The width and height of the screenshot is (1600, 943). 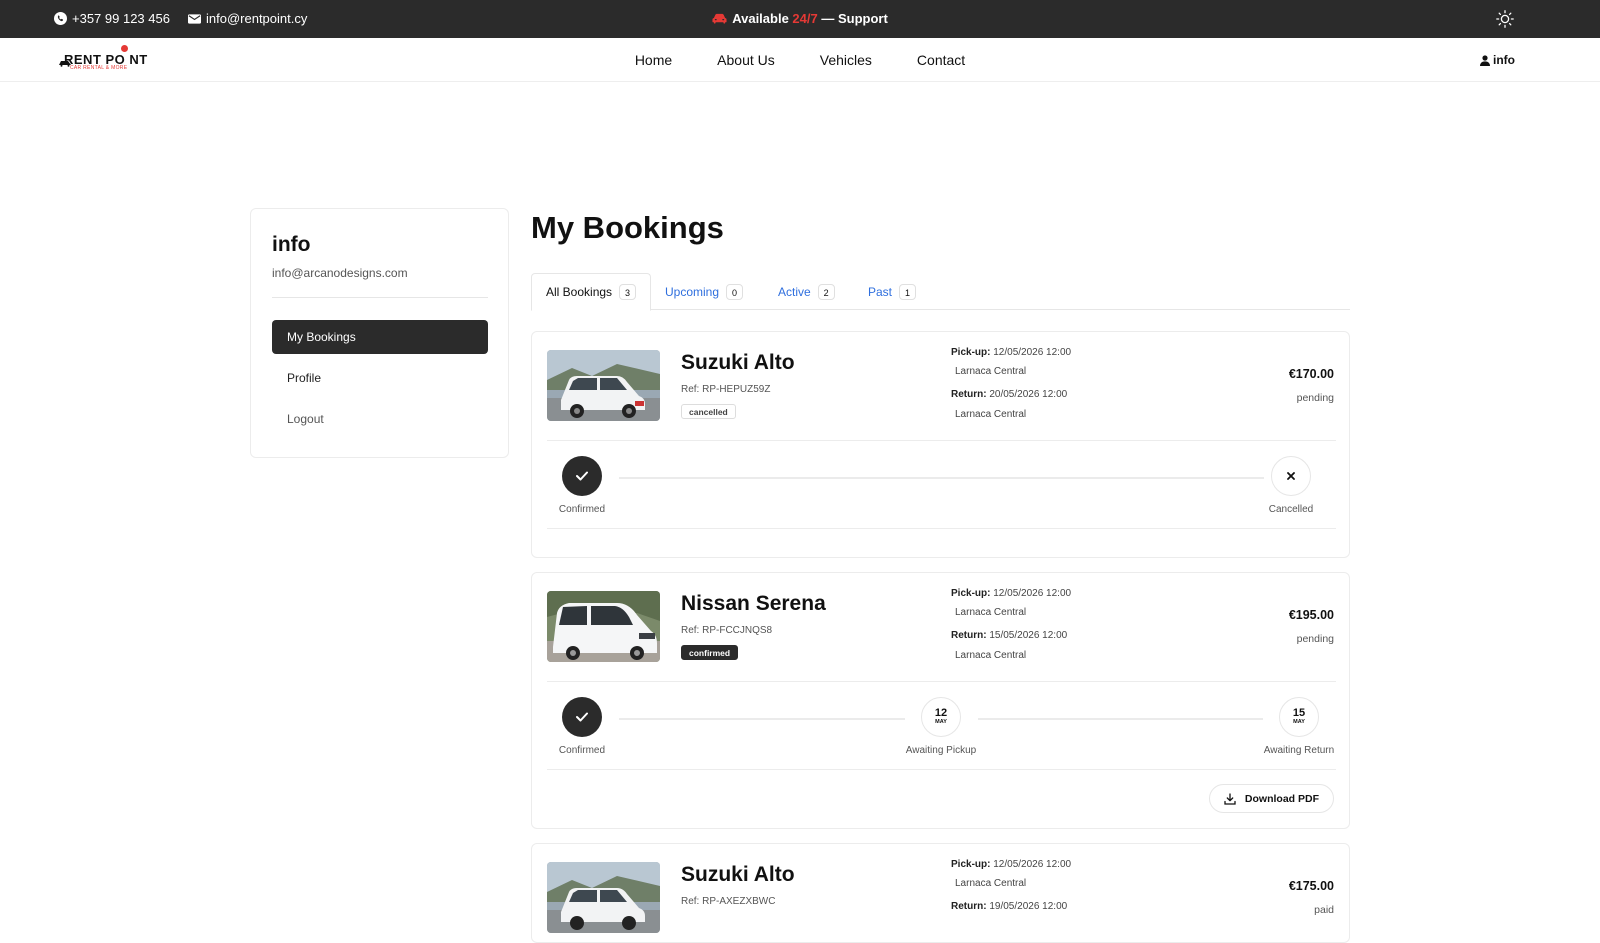 What do you see at coordinates (1281, 798) in the screenshot?
I see `download-pdf-label: Download PDF` at bounding box center [1281, 798].